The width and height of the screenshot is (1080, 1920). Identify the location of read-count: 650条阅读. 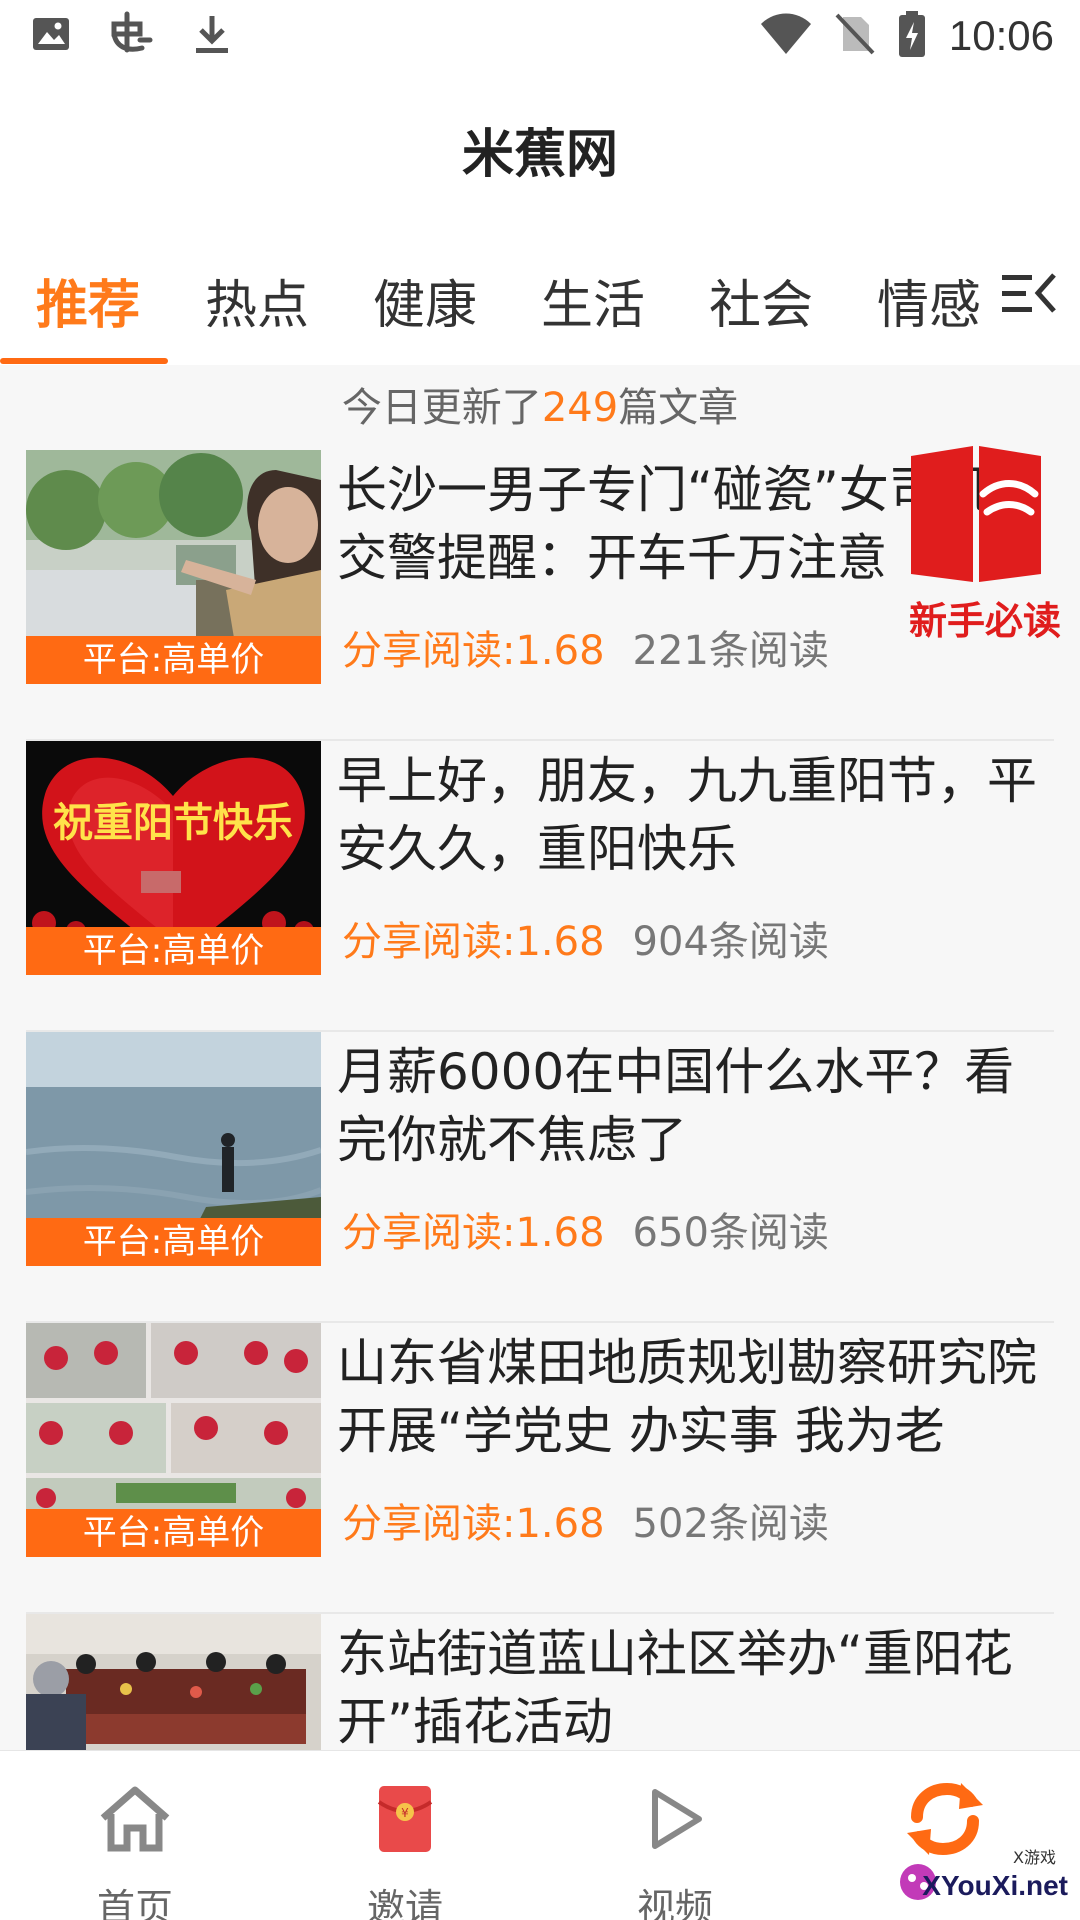
(730, 1233).